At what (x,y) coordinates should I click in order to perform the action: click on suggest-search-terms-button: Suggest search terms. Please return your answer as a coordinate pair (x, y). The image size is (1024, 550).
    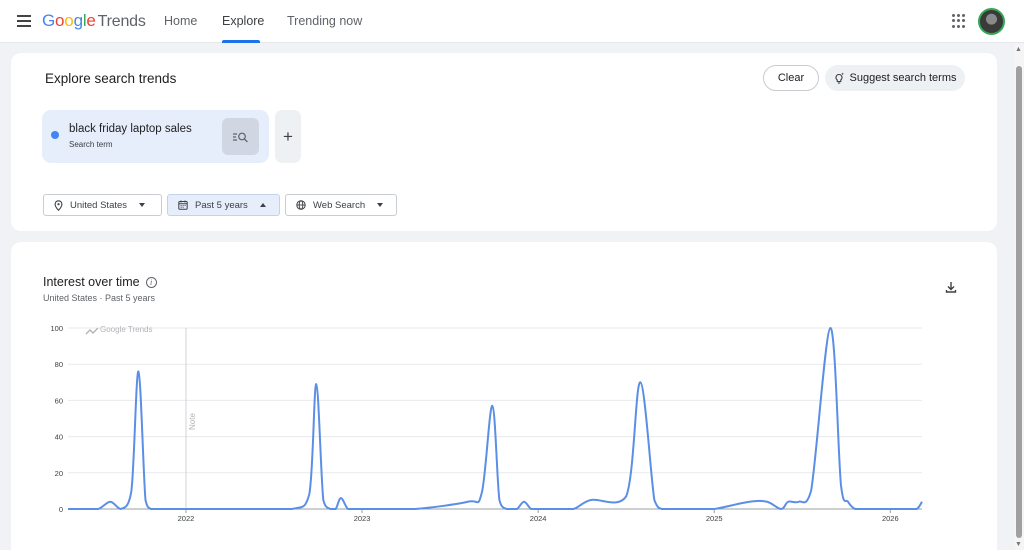
    Looking at the image, I should click on (895, 78).